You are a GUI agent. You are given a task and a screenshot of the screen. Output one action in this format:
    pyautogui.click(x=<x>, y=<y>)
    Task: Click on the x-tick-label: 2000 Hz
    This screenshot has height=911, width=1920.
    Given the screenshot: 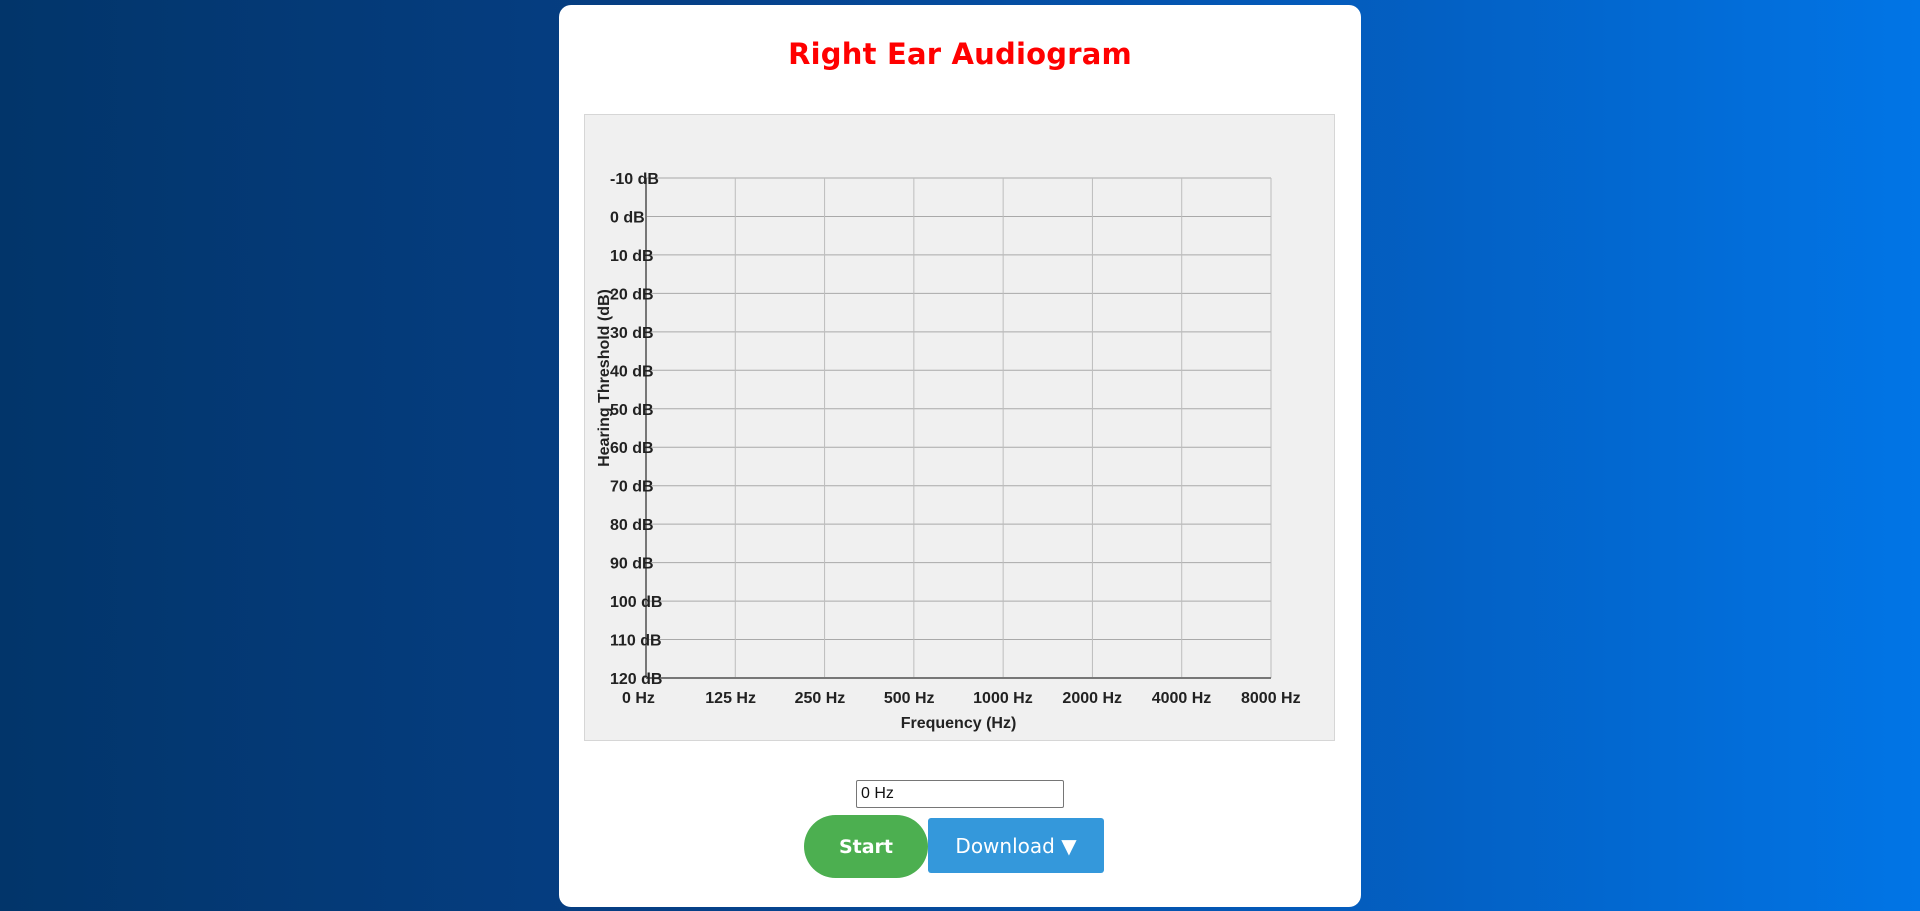 What is the action you would take?
    pyautogui.click(x=1092, y=698)
    